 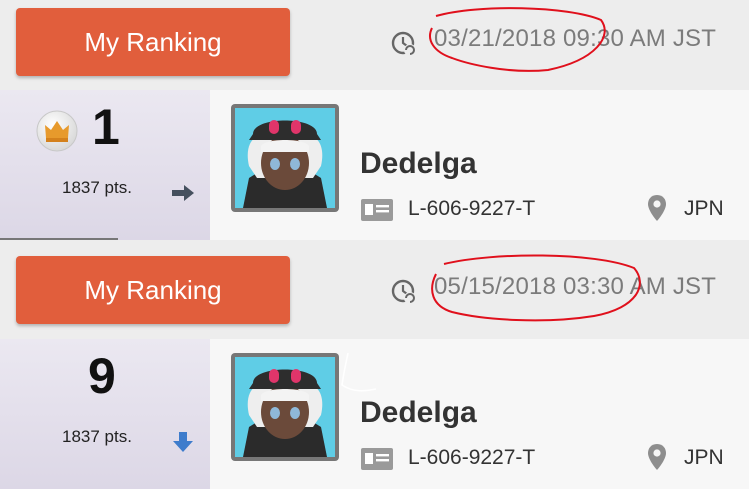 What do you see at coordinates (57, 131) in the screenshot?
I see `crown-icon` at bounding box center [57, 131].